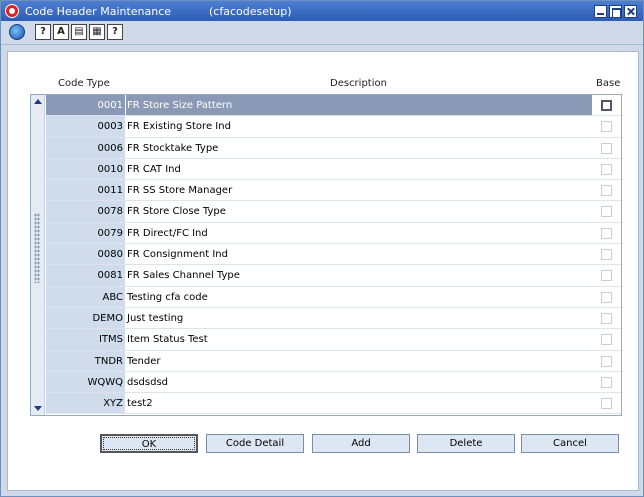  I want to click on table-row: 0010 FR CAT Ind, so click(333, 169).